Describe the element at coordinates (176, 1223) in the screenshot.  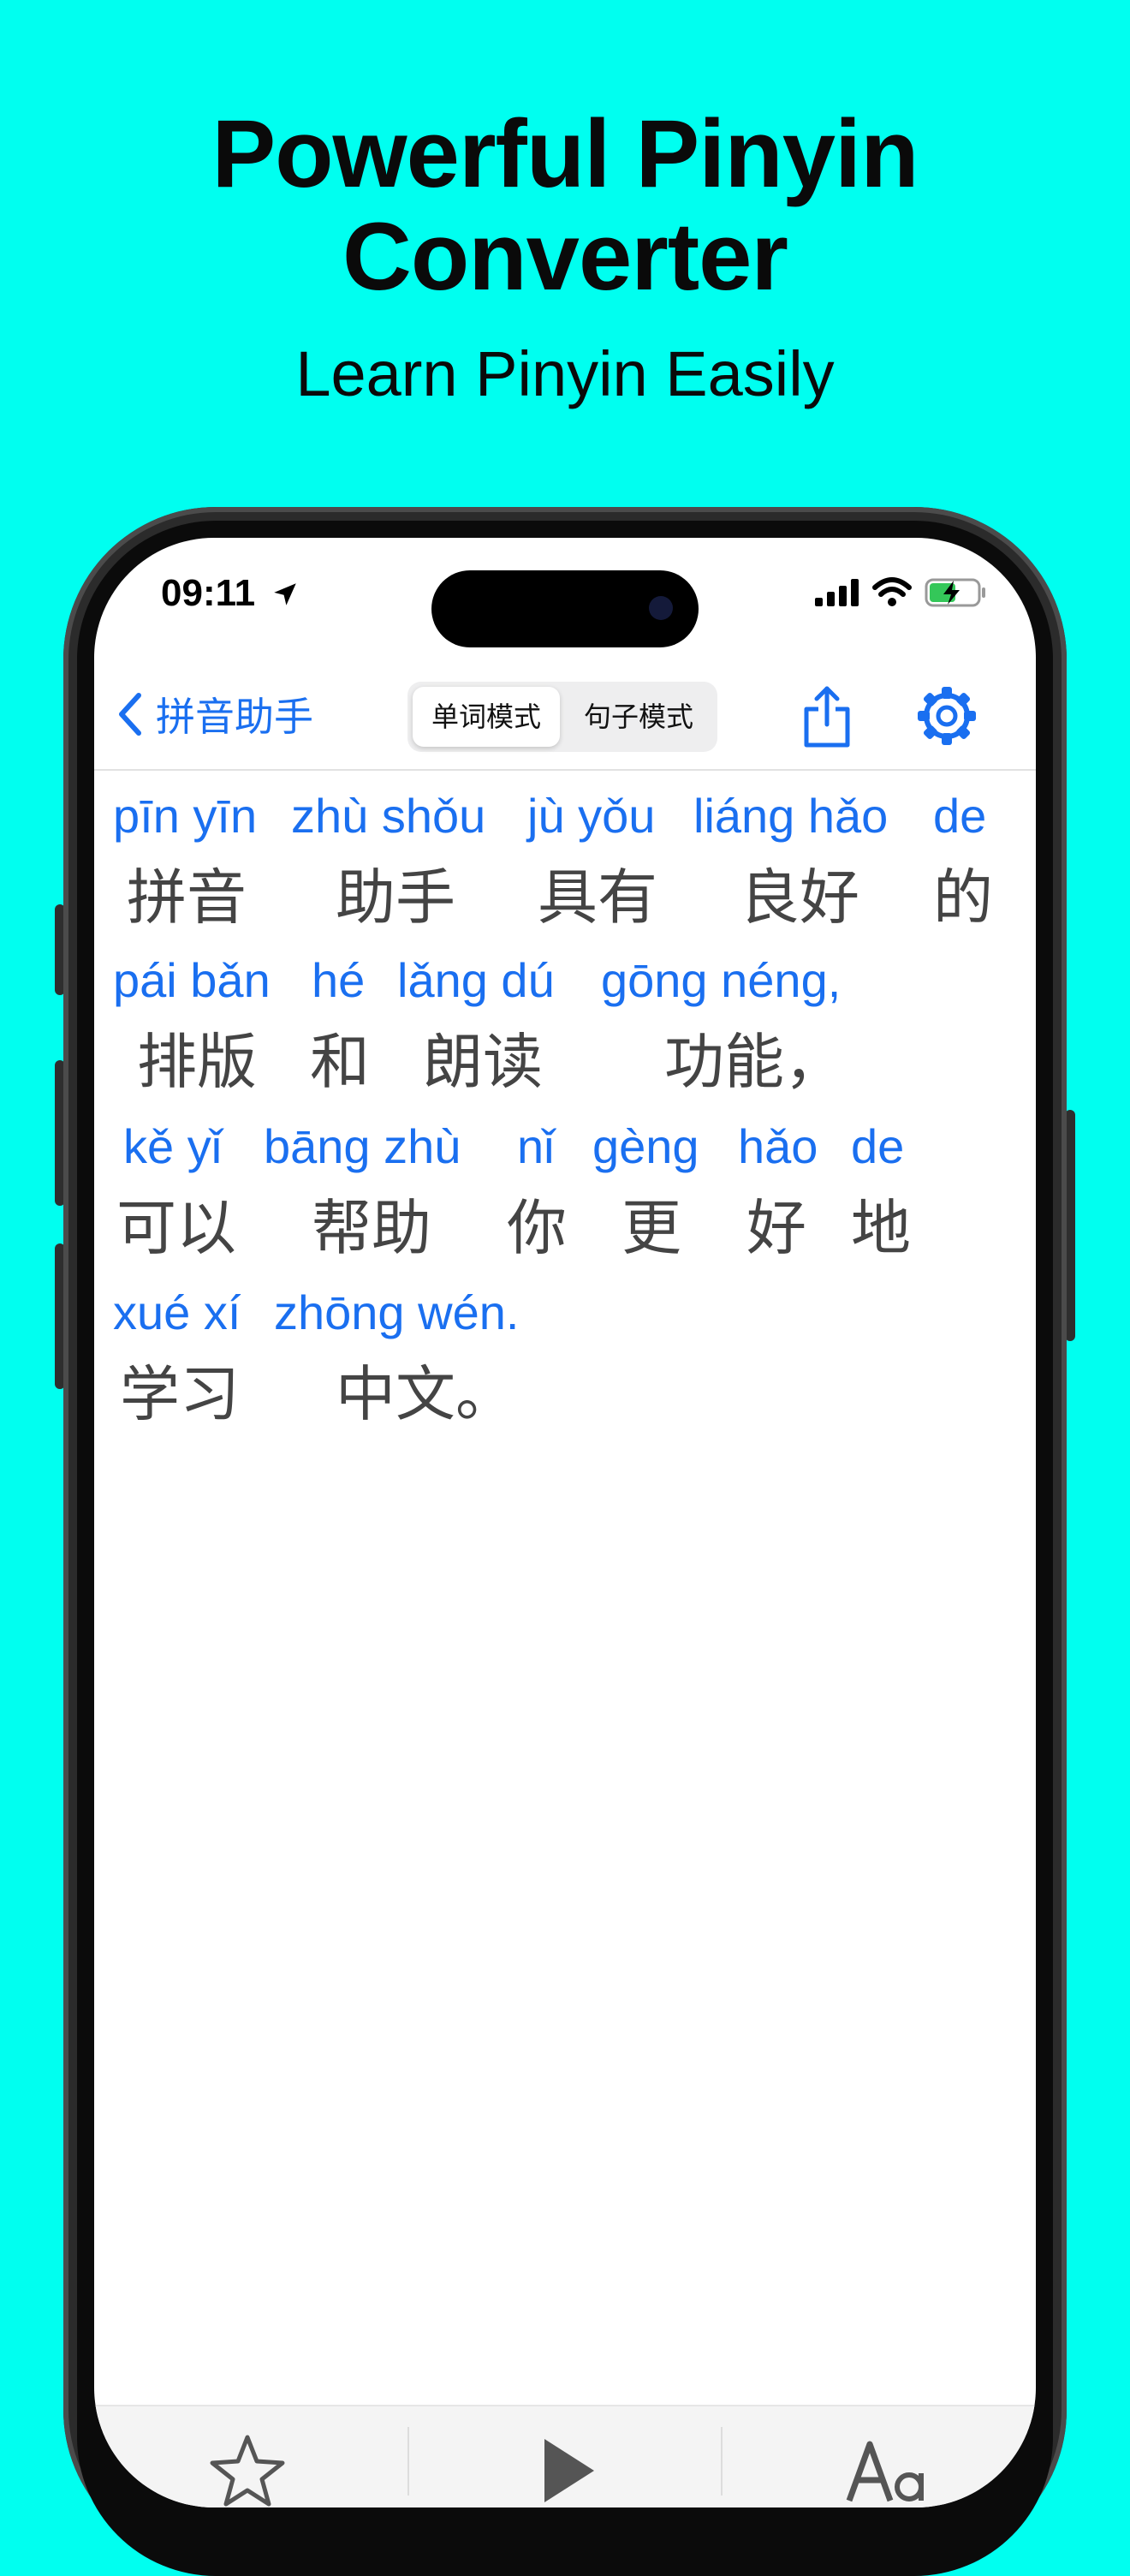
I see `hanzi-word: 可以` at that location.